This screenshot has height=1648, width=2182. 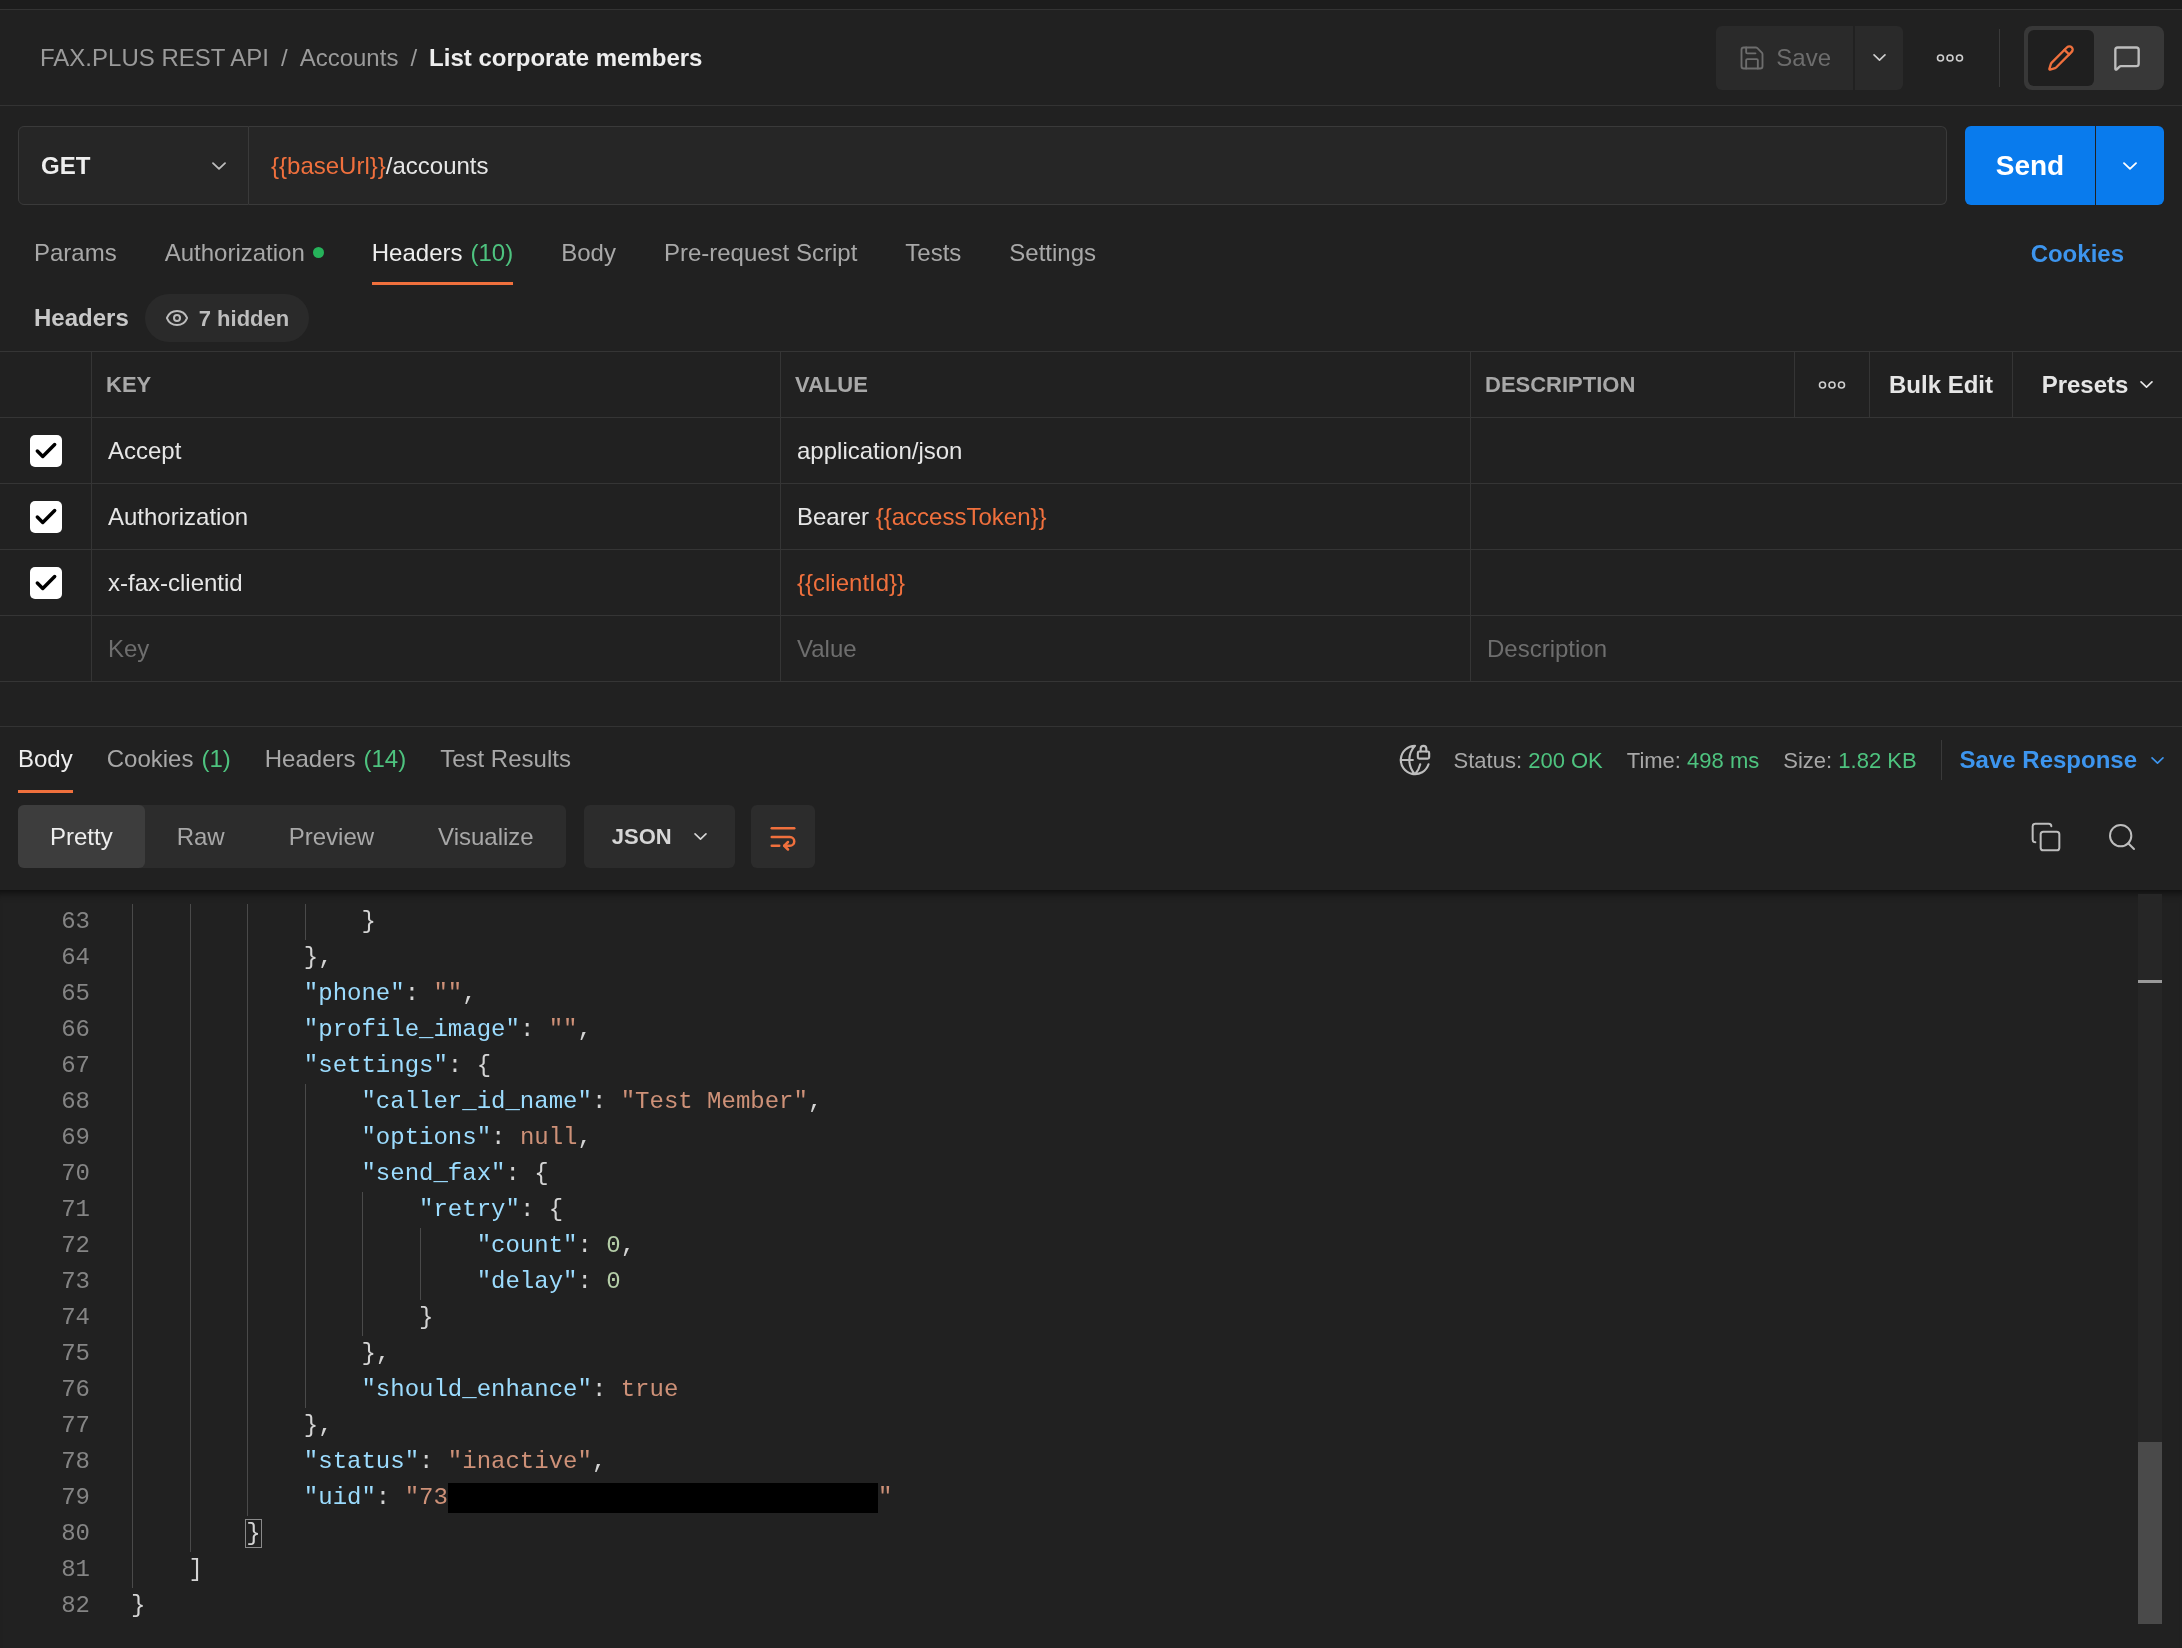 I want to click on table-cell: Accept, so click(x=436, y=451).